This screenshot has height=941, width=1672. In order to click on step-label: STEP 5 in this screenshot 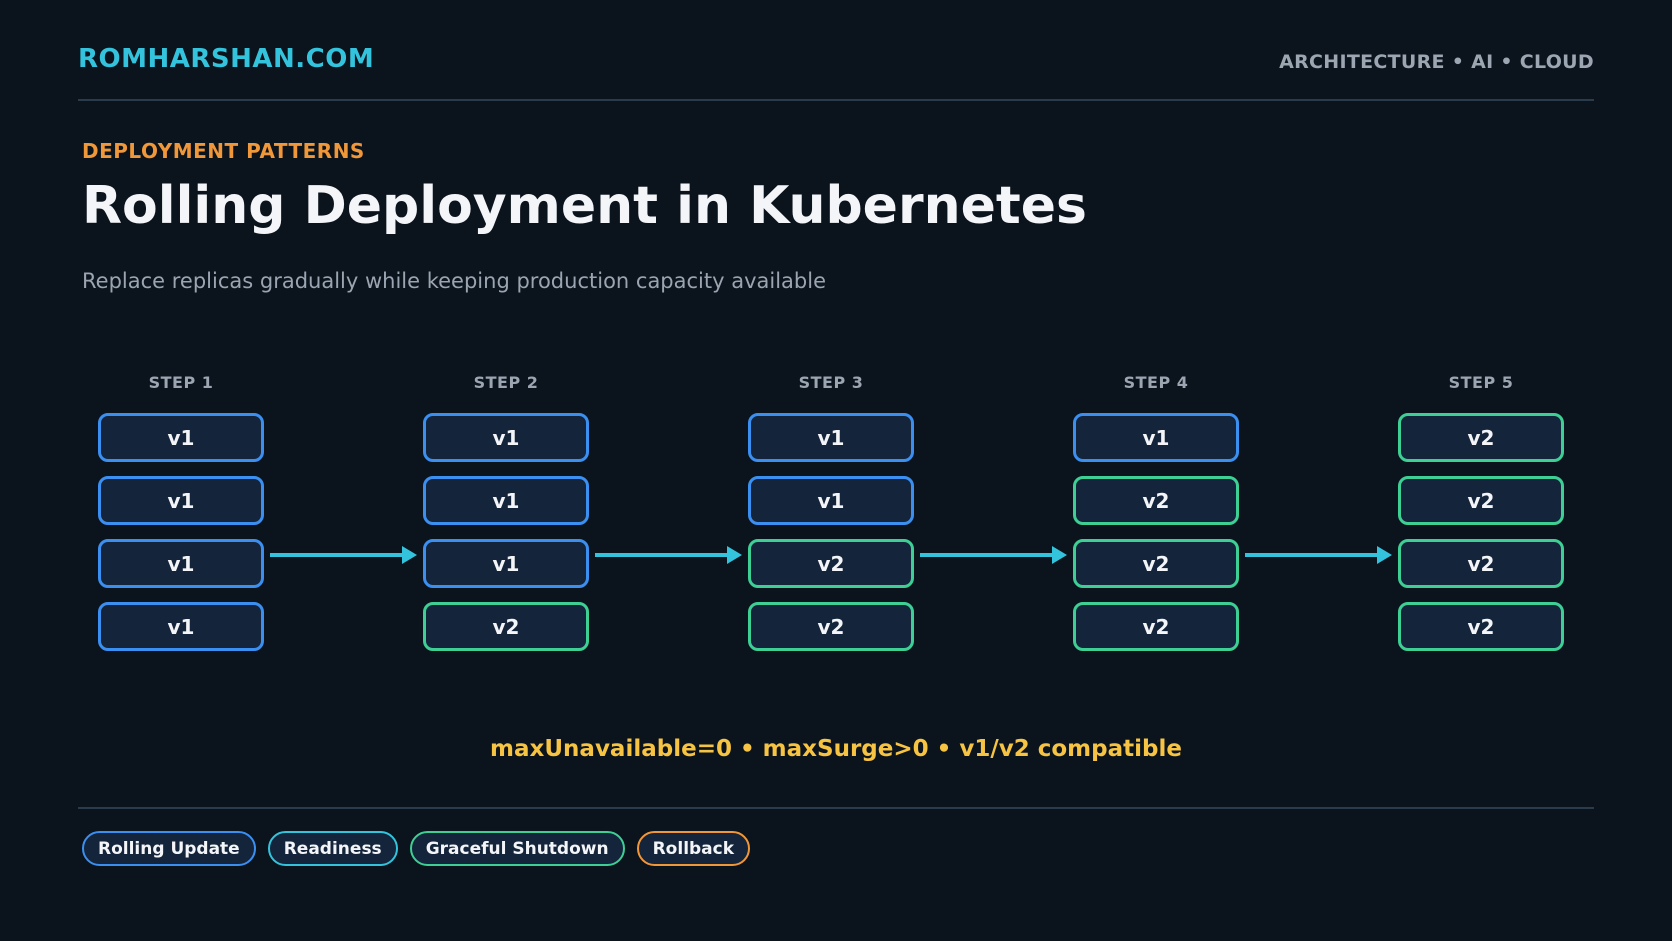, I will do `click(1481, 382)`.